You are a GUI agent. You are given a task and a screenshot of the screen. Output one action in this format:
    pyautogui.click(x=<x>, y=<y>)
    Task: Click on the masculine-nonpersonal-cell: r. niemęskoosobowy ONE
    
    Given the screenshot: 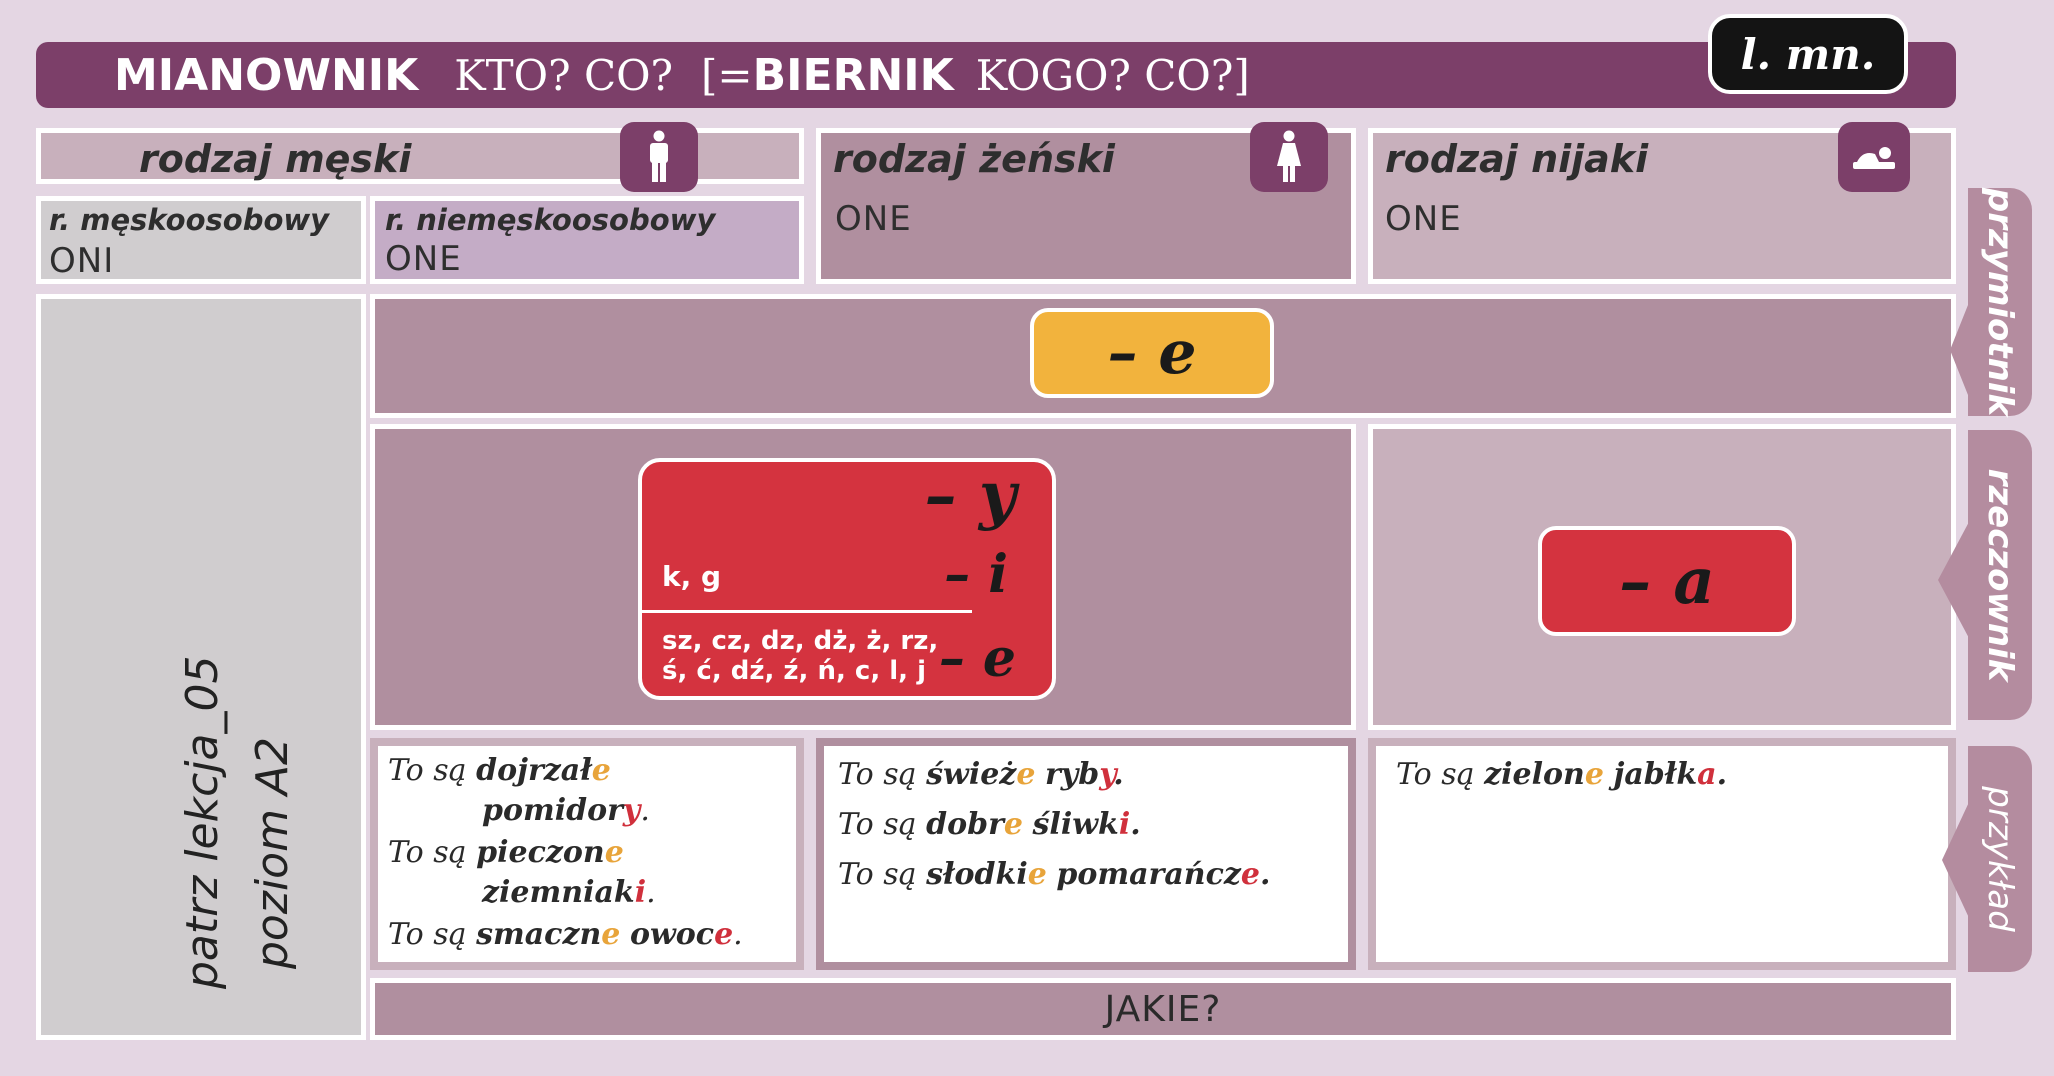 What is the action you would take?
    pyautogui.click(x=587, y=240)
    